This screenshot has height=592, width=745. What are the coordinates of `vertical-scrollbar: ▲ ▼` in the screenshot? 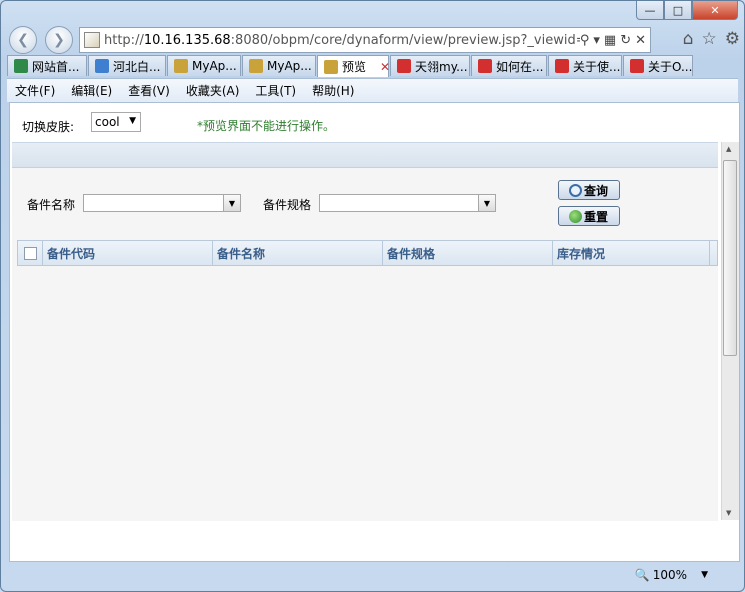 It's located at (730, 331).